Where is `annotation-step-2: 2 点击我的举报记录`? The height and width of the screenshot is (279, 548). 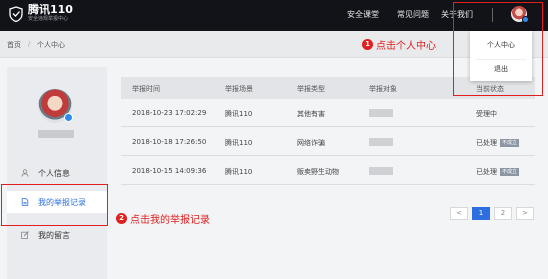 annotation-step-2: 2 点击我的举报记录 is located at coordinates (163, 218).